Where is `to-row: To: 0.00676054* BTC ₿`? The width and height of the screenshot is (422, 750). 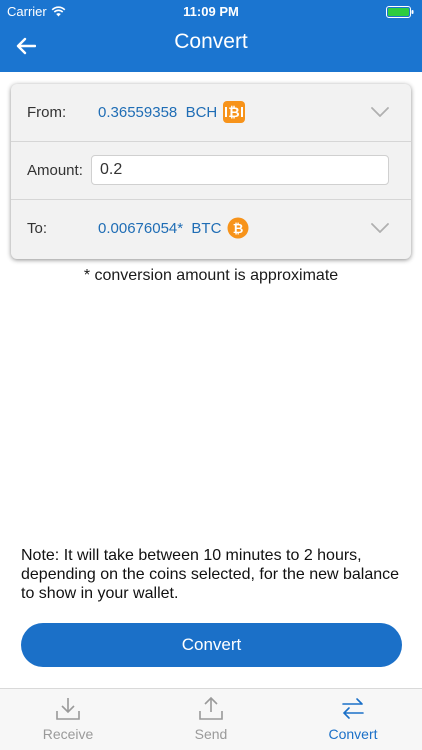 to-row: To: 0.00676054* BTC ₿ is located at coordinates (211, 228).